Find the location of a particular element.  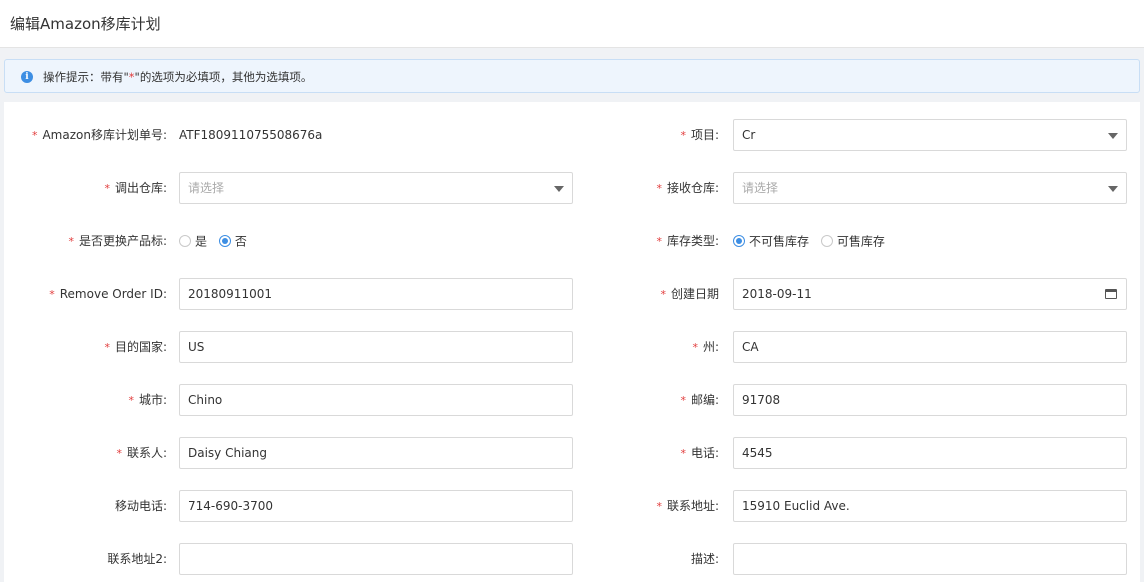

description-textarea is located at coordinates (930, 559).